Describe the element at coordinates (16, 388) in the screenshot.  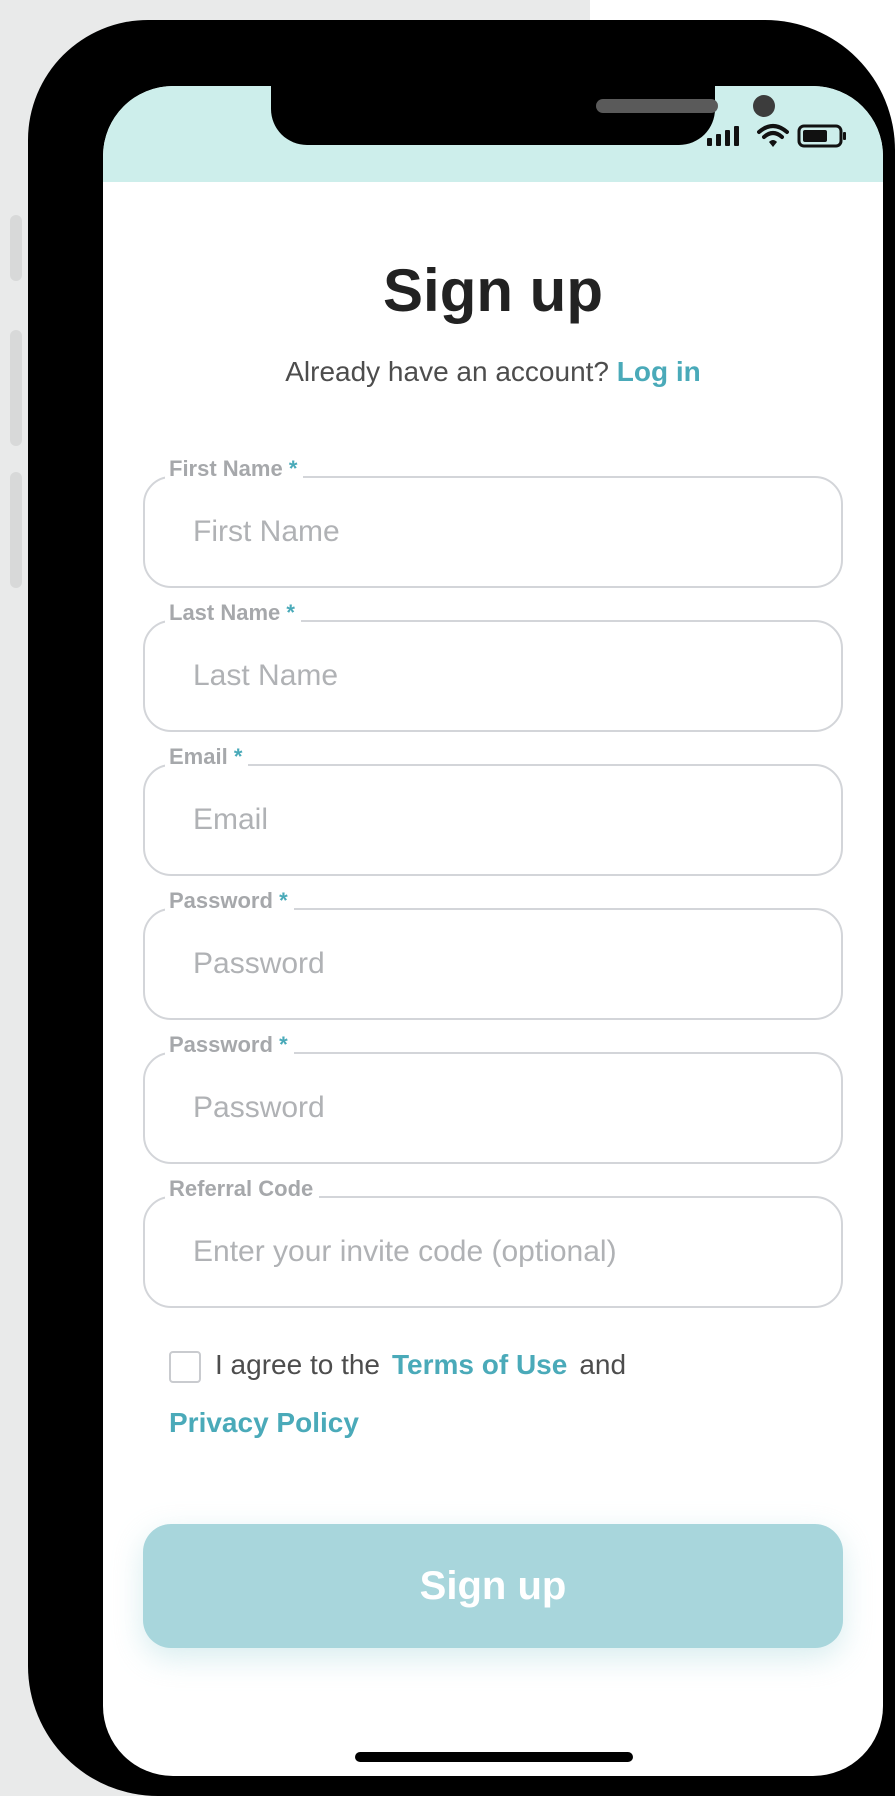
I see `volume-up-button` at that location.